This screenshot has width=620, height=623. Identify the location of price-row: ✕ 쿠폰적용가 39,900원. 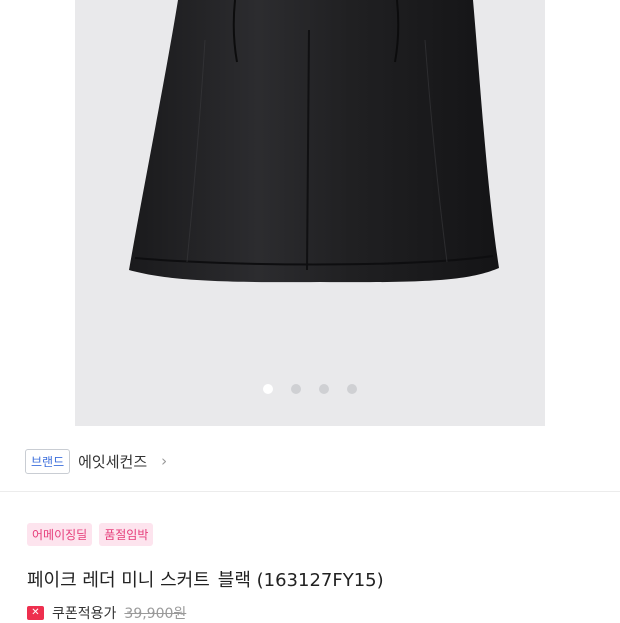
(106, 613).